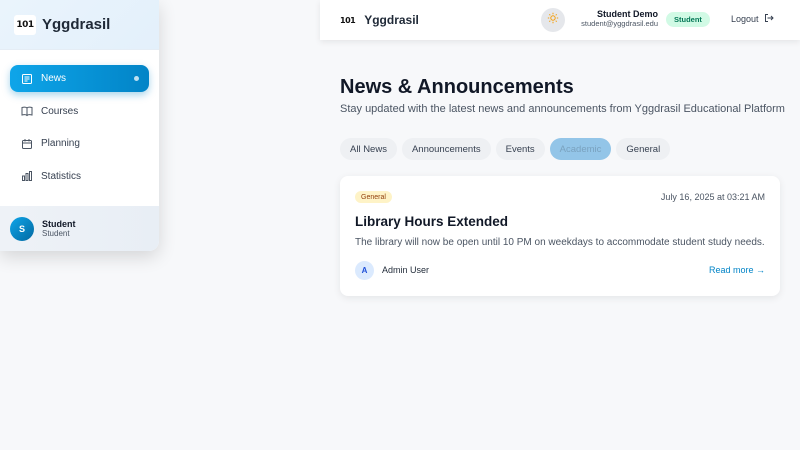 The image size is (800, 450). Describe the element at coordinates (619, 23) in the screenshot. I see `top-user-email: student@yggdrasil.edu` at that location.